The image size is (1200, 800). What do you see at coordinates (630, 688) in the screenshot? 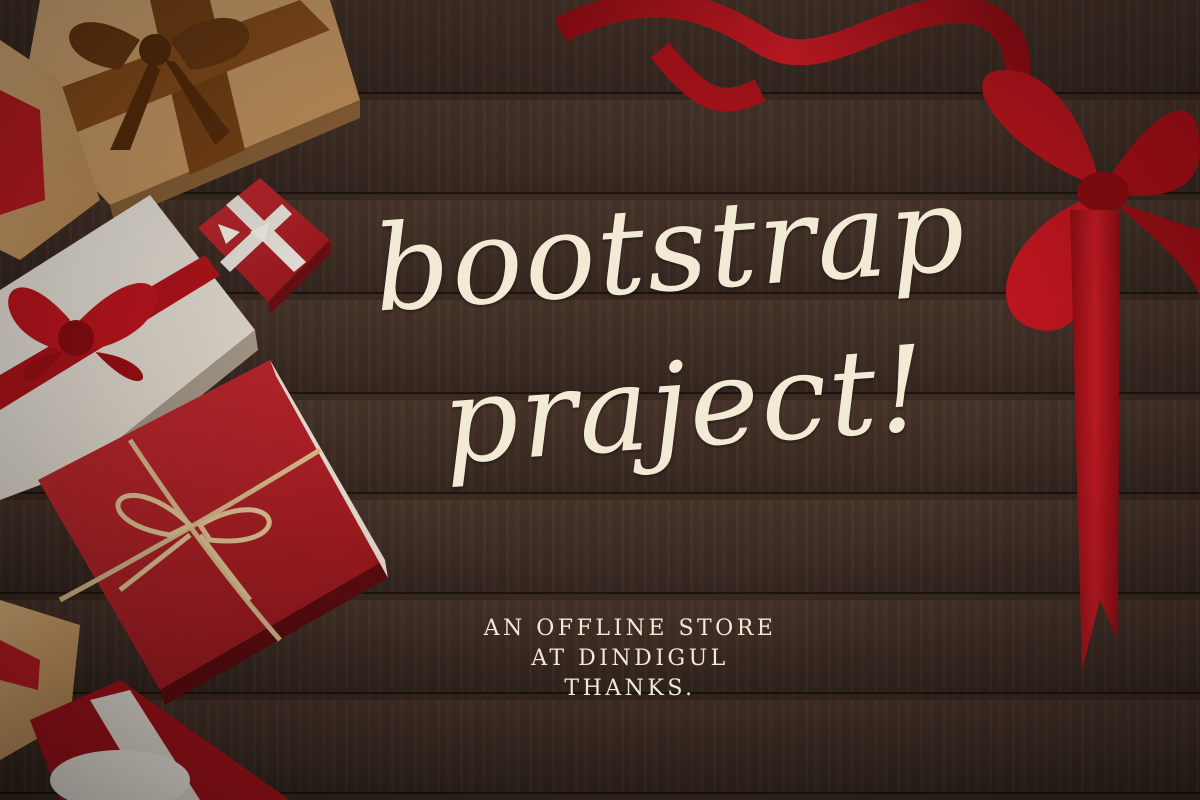
I see `subtitle-line-3: THANKS.` at bounding box center [630, 688].